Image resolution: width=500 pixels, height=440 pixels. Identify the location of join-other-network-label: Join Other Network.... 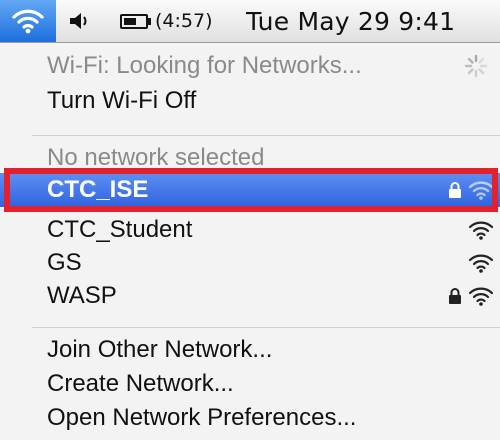
(160, 349).